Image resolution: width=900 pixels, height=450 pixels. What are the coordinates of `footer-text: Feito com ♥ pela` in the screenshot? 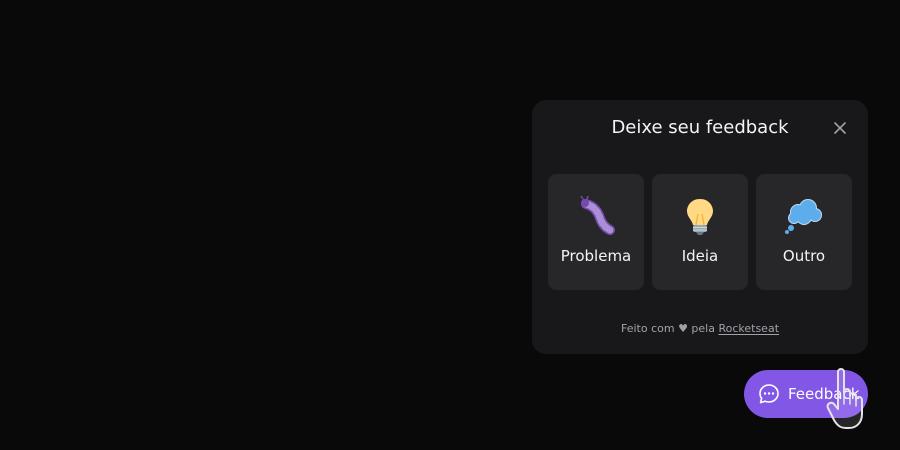 It's located at (667, 328).